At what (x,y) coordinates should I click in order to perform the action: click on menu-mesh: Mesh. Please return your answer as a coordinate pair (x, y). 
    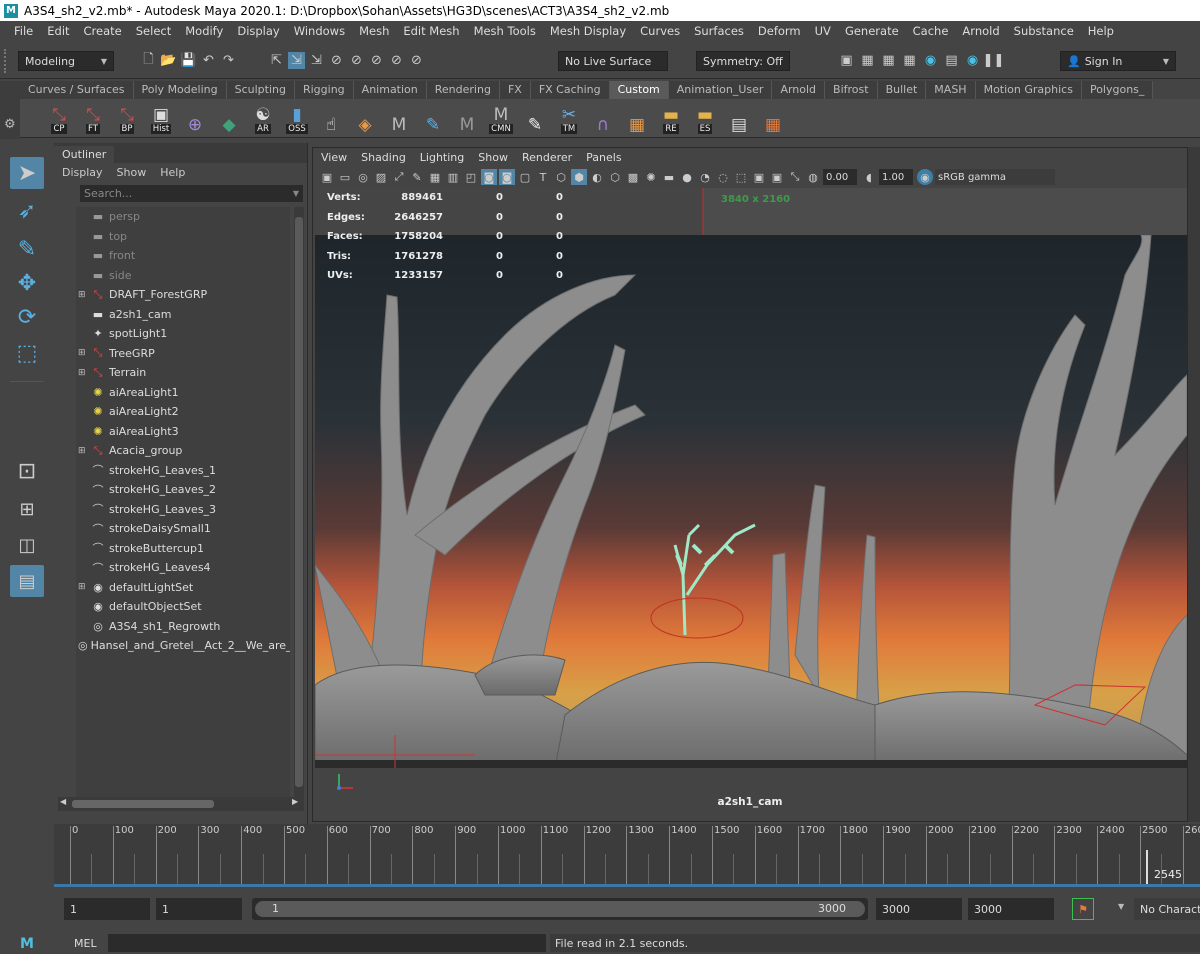
    Looking at the image, I should click on (374, 31).